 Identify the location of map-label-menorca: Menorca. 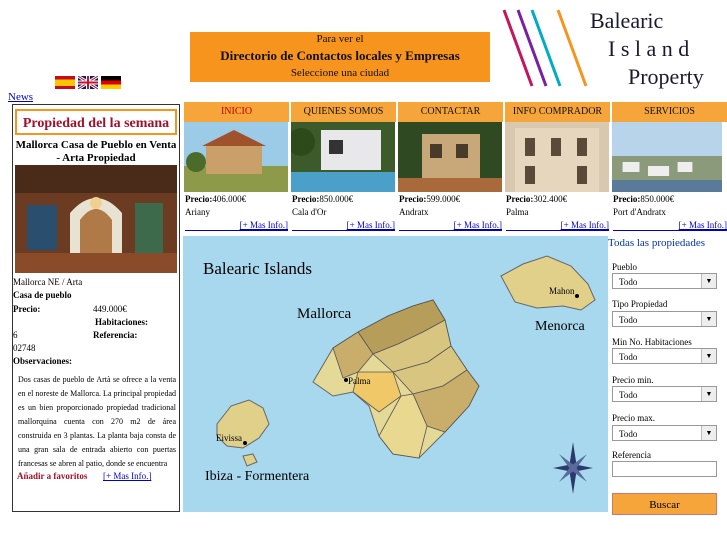
(560, 326).